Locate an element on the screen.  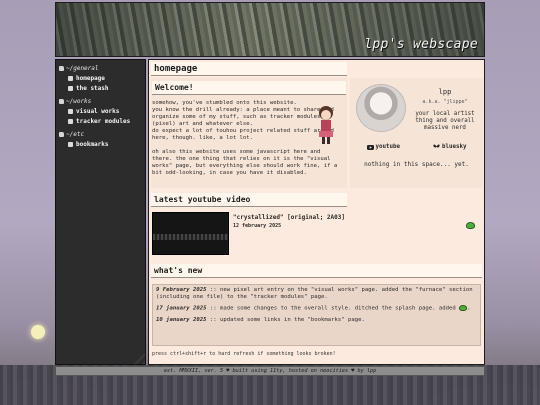
sidebar-item-homepage: homepage is located at coordinates (102, 78).